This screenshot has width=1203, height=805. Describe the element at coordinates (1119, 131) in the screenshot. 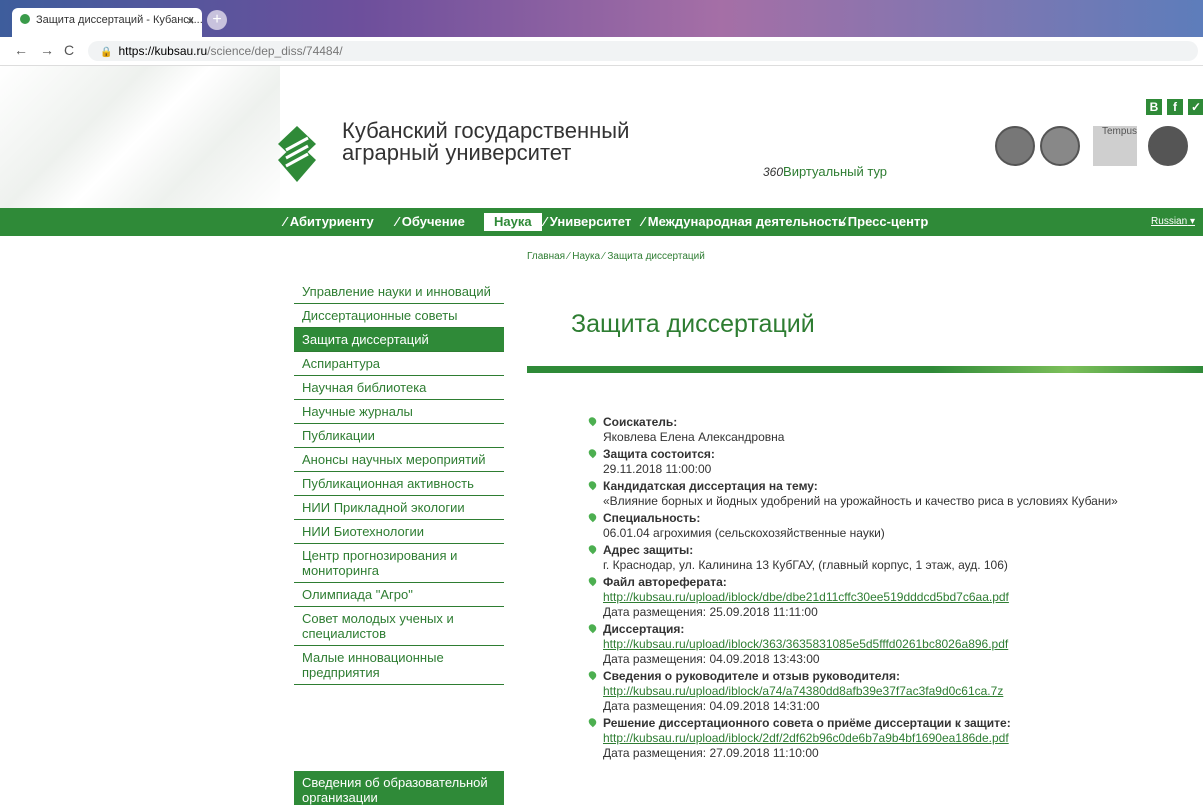

I see `tempus-label: Tempus` at that location.